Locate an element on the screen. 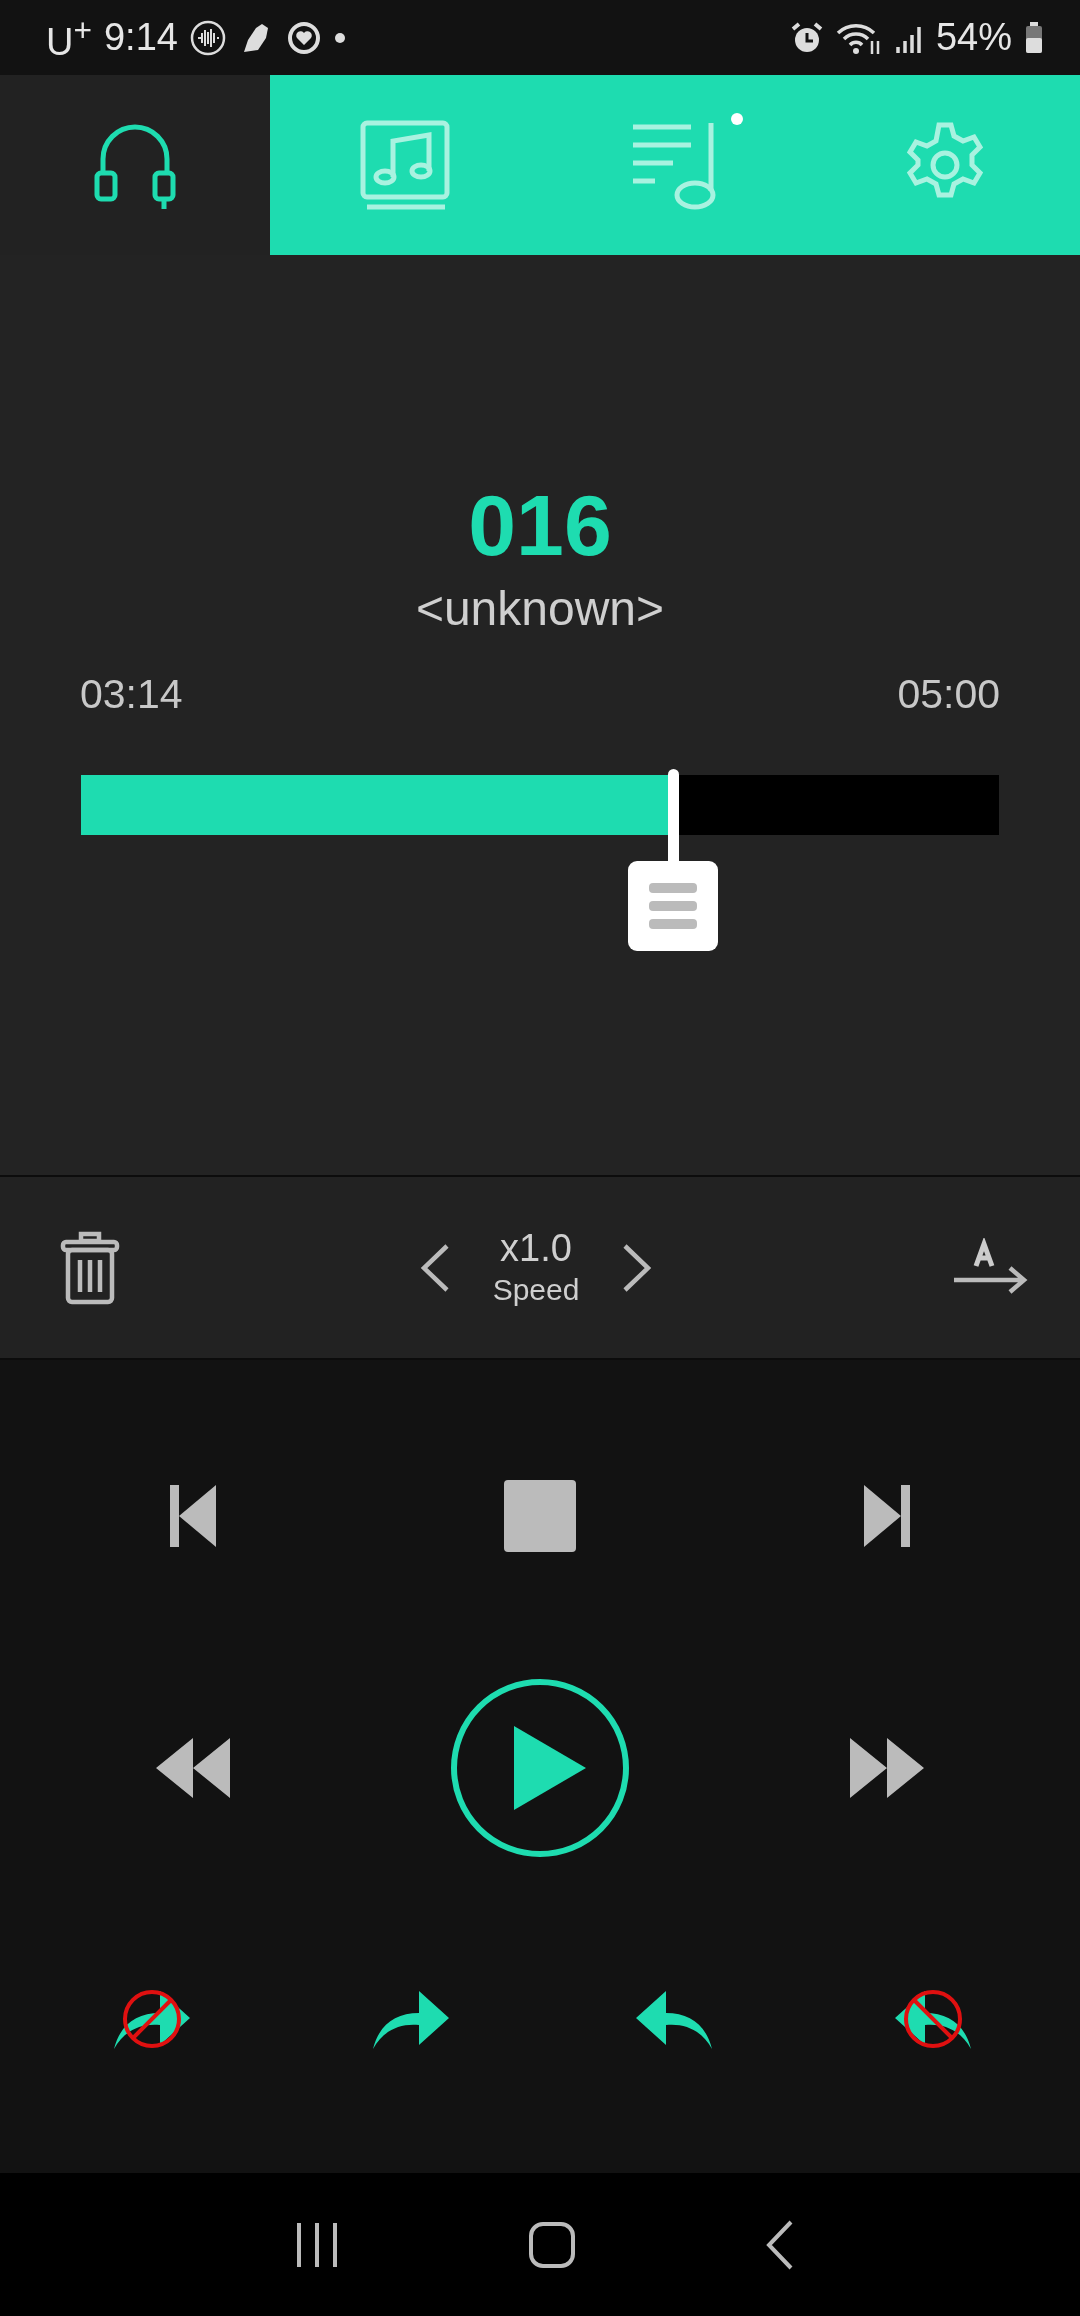 The width and height of the screenshot is (1080, 2316). total-time: 05:00 is located at coordinates (948, 694).